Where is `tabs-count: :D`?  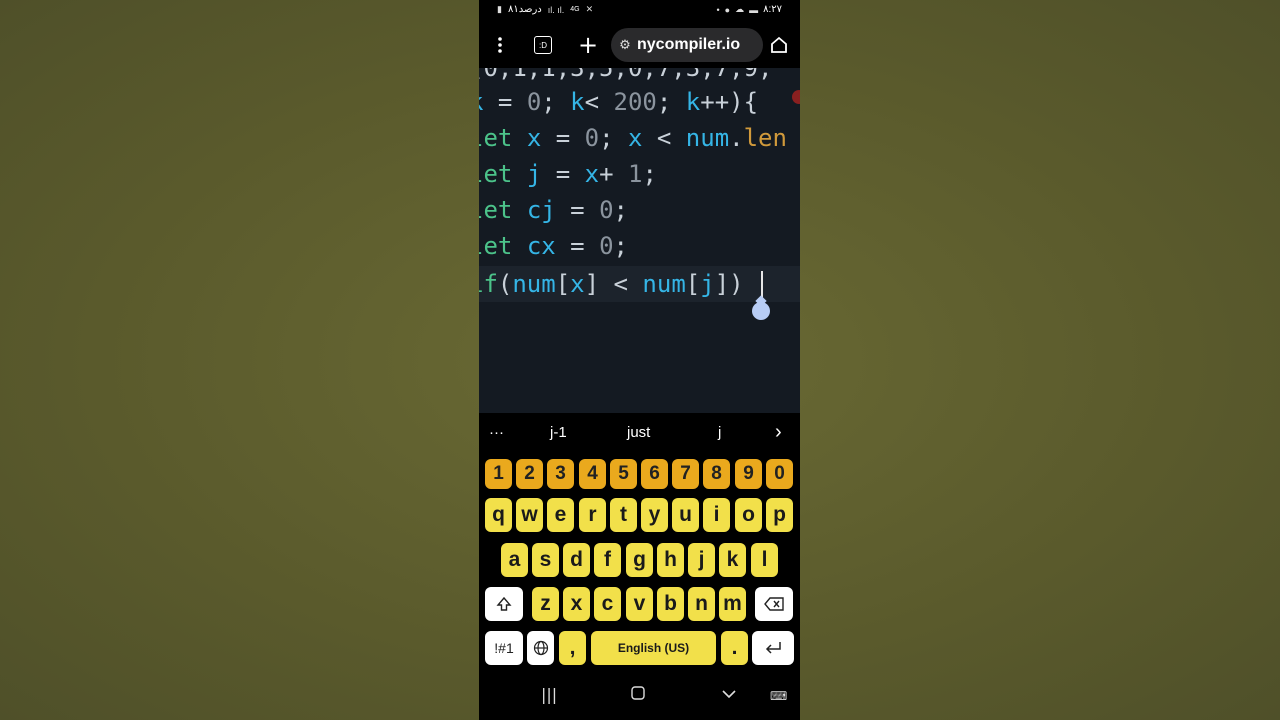 tabs-count: :D is located at coordinates (543, 45).